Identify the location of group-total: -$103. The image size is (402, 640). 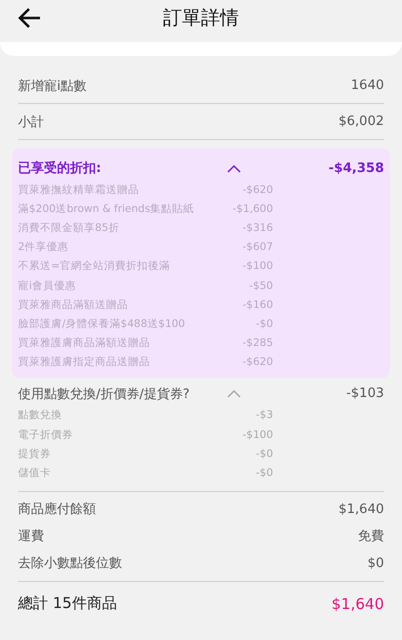
(364, 394).